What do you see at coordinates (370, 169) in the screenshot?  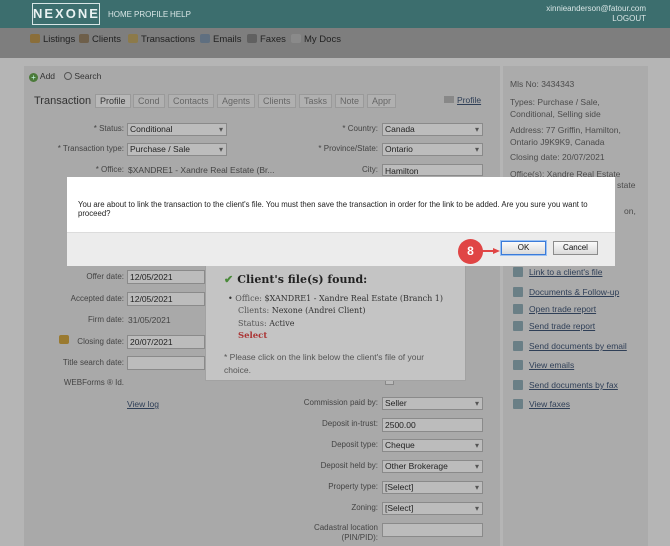 I see `city-label: City:` at bounding box center [370, 169].